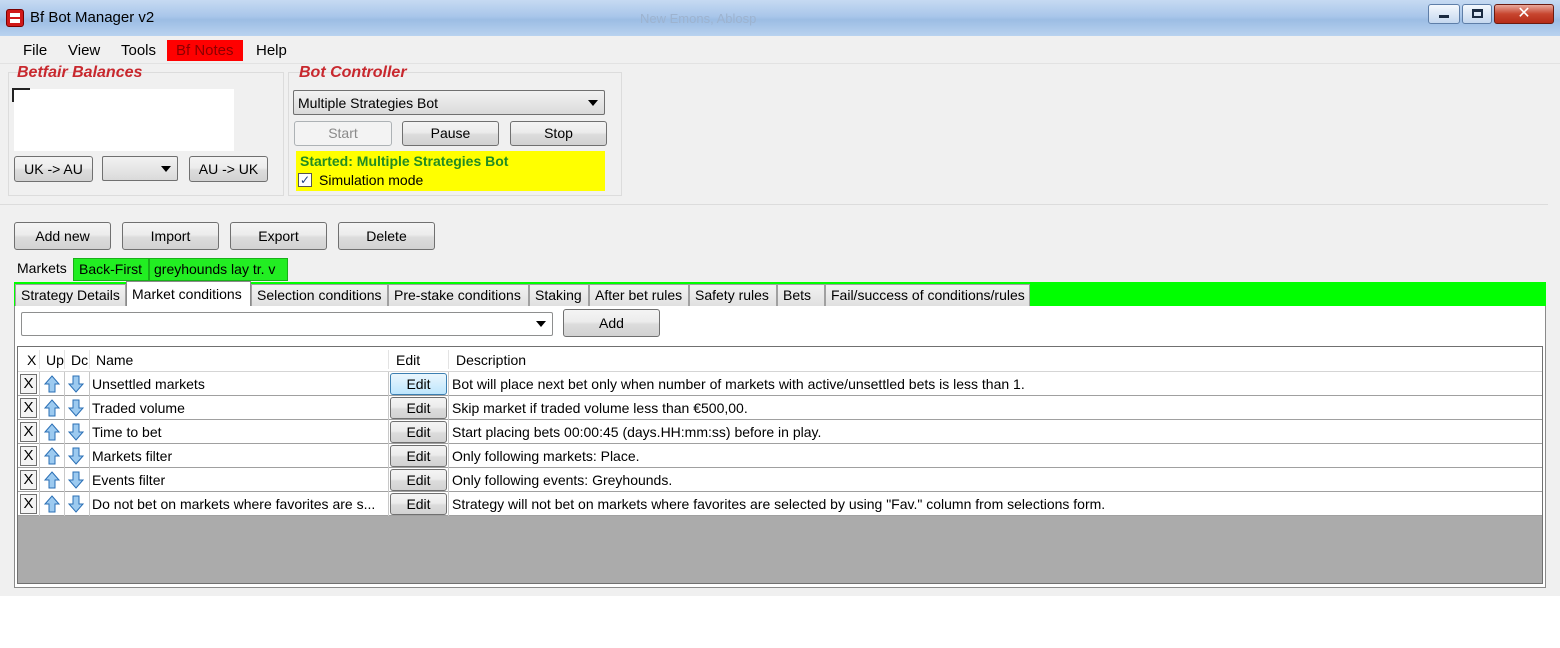 Image resolution: width=1560 pixels, height=648 pixels. I want to click on header-edit: Edit, so click(408, 360).